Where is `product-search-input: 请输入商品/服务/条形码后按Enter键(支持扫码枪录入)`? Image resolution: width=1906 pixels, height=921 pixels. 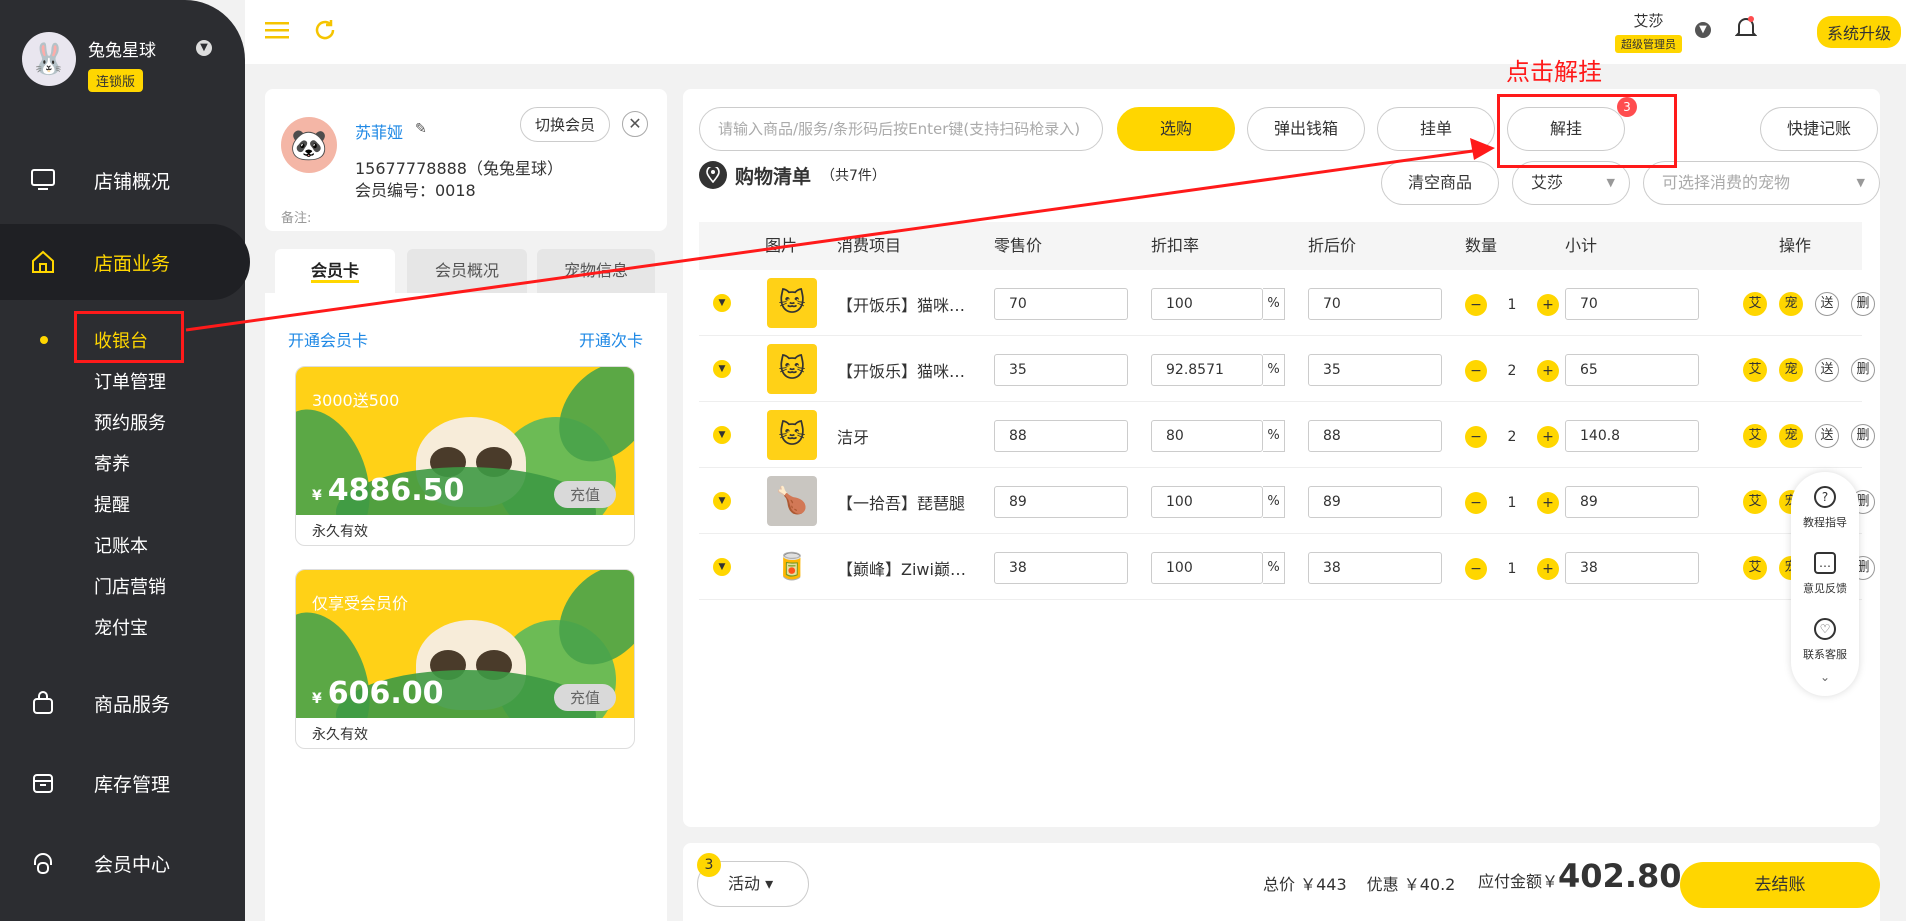 product-search-input: 请输入商品/服务/条形码后按Enter键(支持扫码枪录入) is located at coordinates (901, 129).